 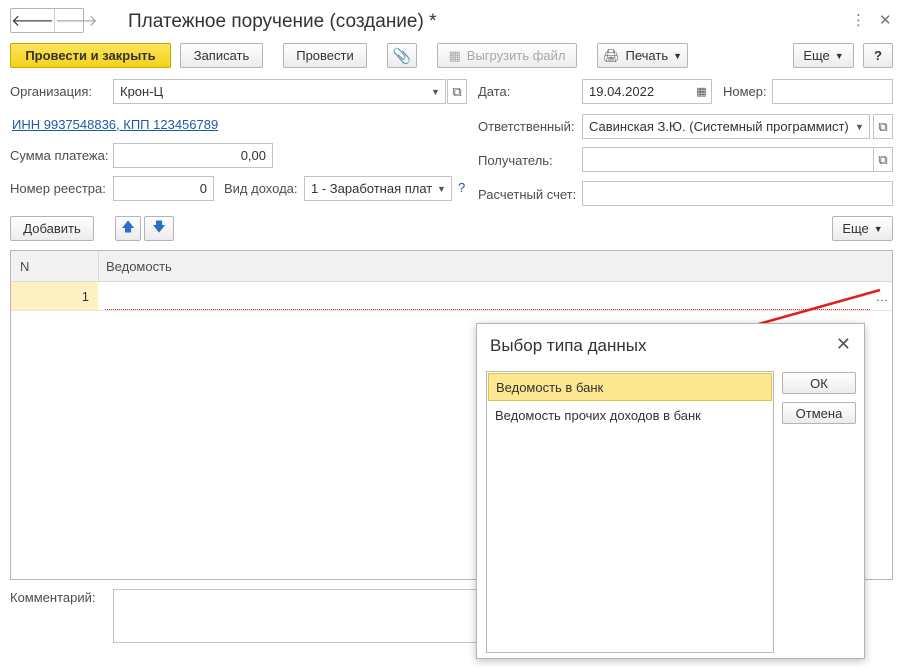 What do you see at coordinates (819, 383) in the screenshot?
I see `ok-button: ОК` at bounding box center [819, 383].